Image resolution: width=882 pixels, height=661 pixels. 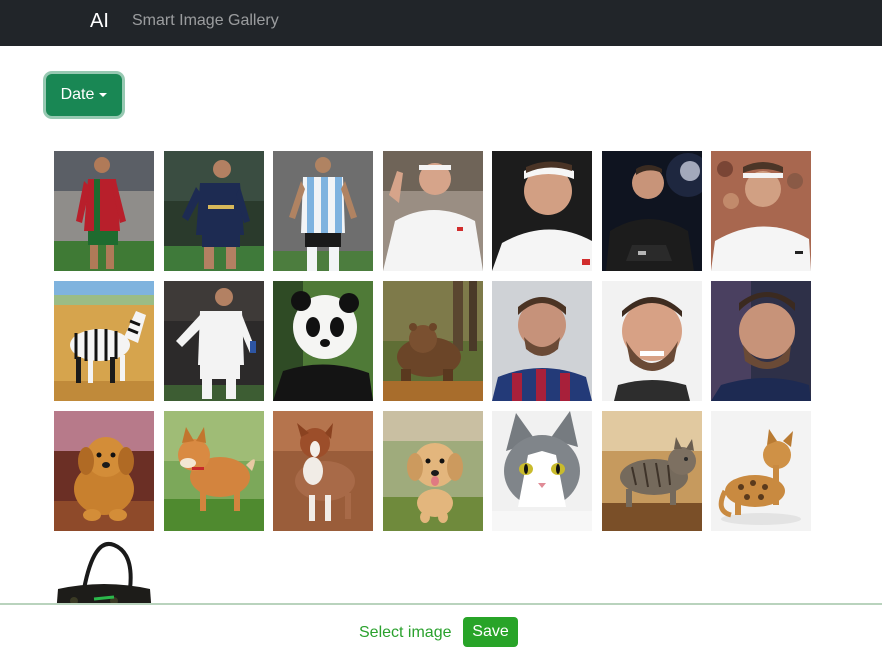 I want to click on zebra-image, so click(x=104, y=341).